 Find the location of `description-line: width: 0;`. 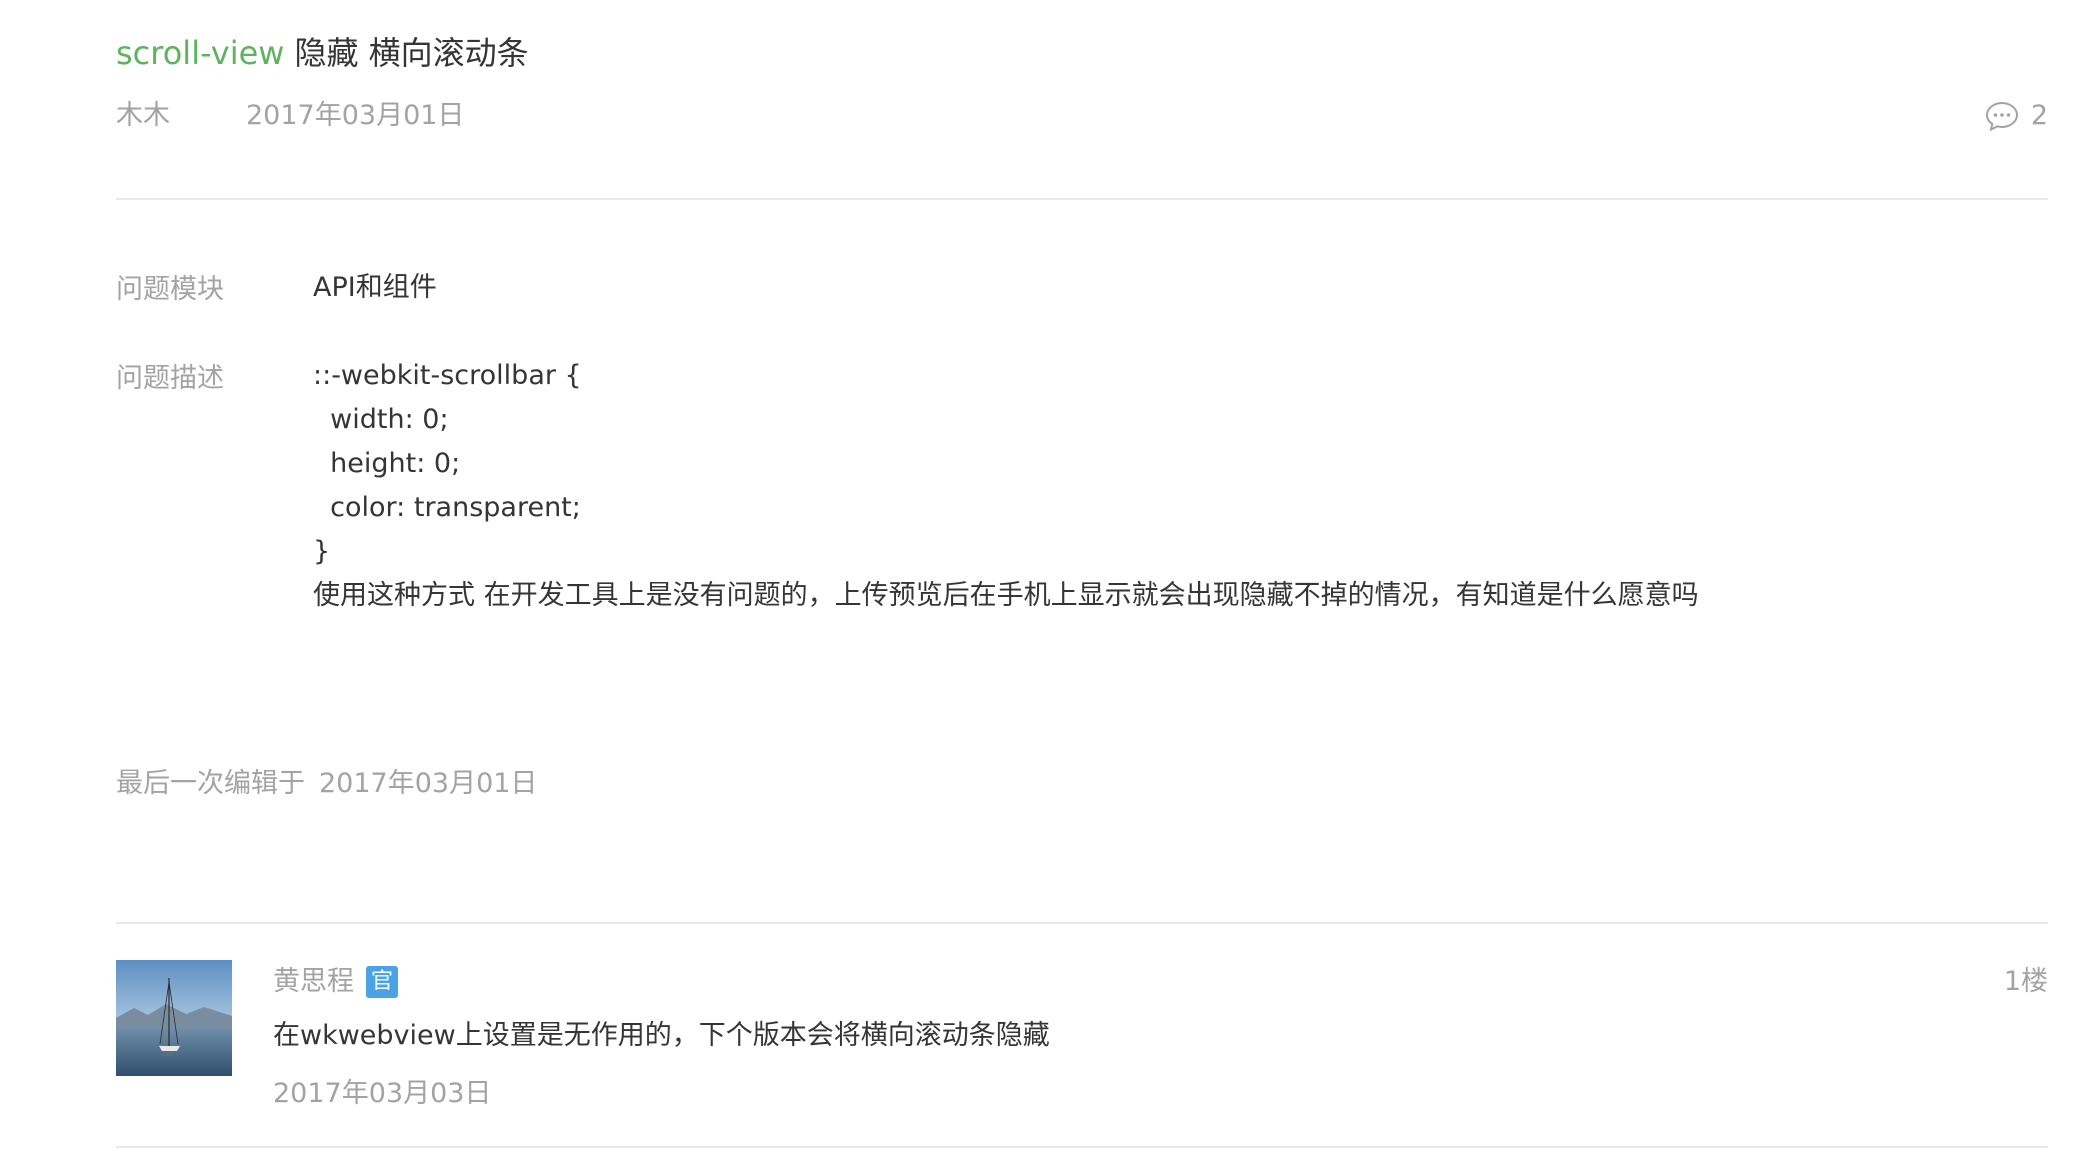

description-line: width: 0; is located at coordinates (381, 419).